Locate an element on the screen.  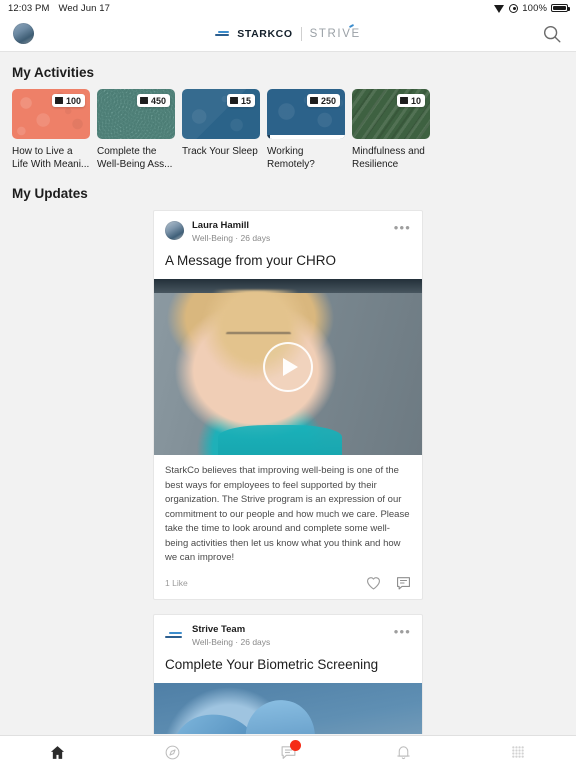
activity-tile: 250 is located at coordinates (306, 114).